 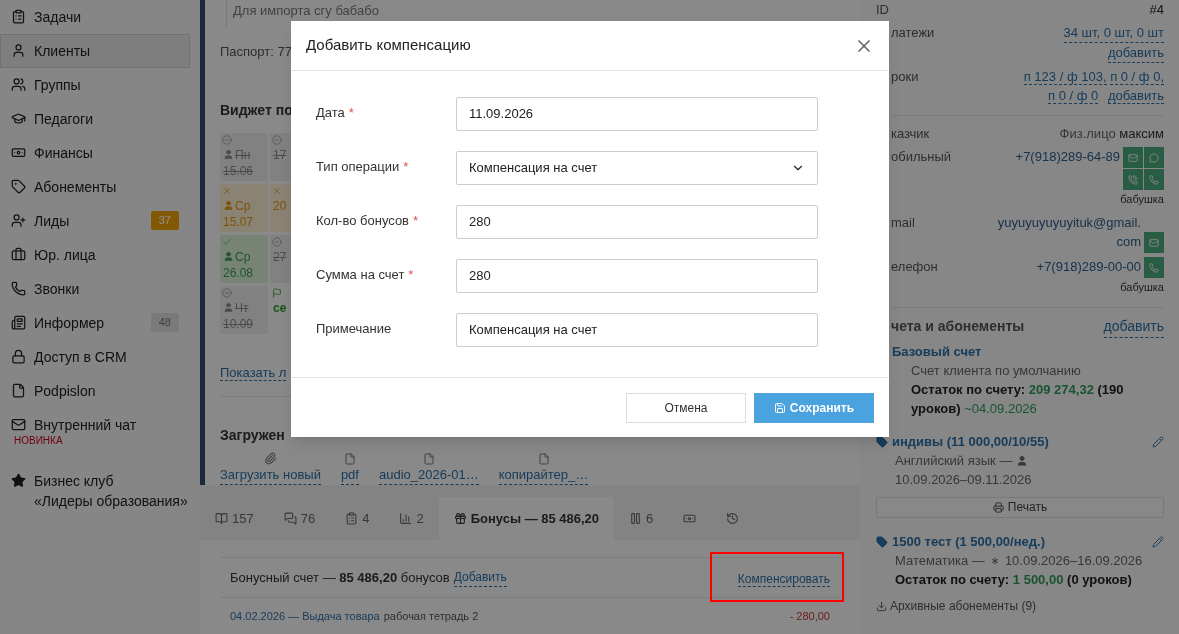 What do you see at coordinates (95, 119) in the screenshot?
I see `sidebar-item: Педагоги` at bounding box center [95, 119].